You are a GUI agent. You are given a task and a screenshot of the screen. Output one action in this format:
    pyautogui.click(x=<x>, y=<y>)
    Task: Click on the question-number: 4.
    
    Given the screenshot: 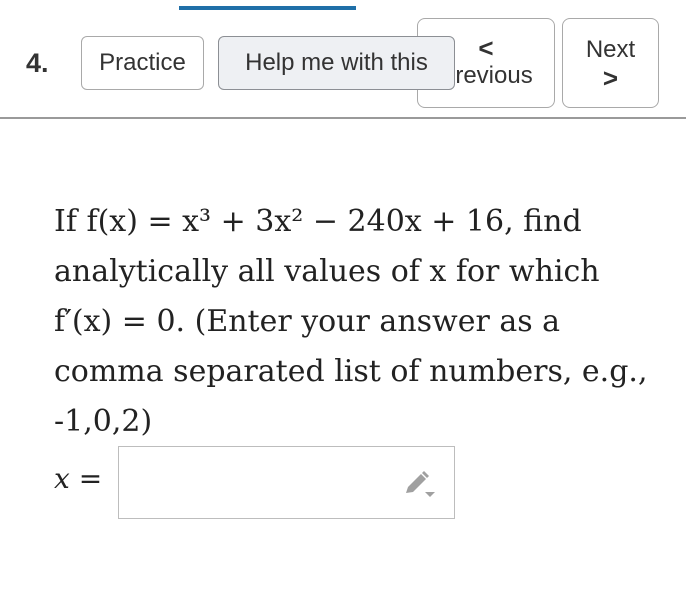 What is the action you would take?
    pyautogui.click(x=37, y=63)
    